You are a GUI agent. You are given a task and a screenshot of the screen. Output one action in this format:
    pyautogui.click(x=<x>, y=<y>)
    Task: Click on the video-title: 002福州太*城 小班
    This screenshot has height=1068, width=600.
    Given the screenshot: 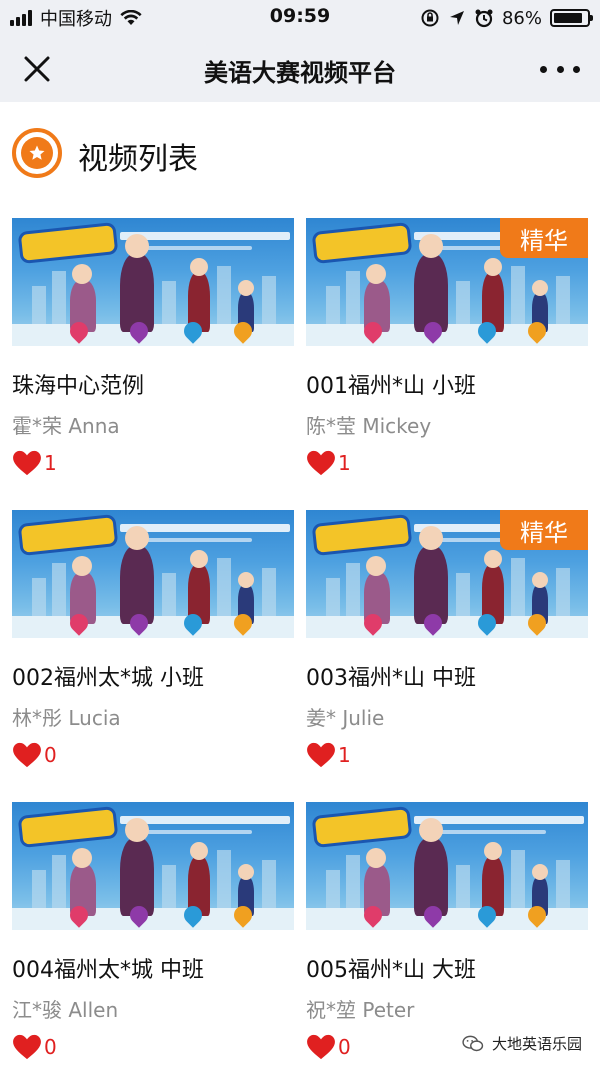 What is the action you would take?
    pyautogui.click(x=108, y=676)
    